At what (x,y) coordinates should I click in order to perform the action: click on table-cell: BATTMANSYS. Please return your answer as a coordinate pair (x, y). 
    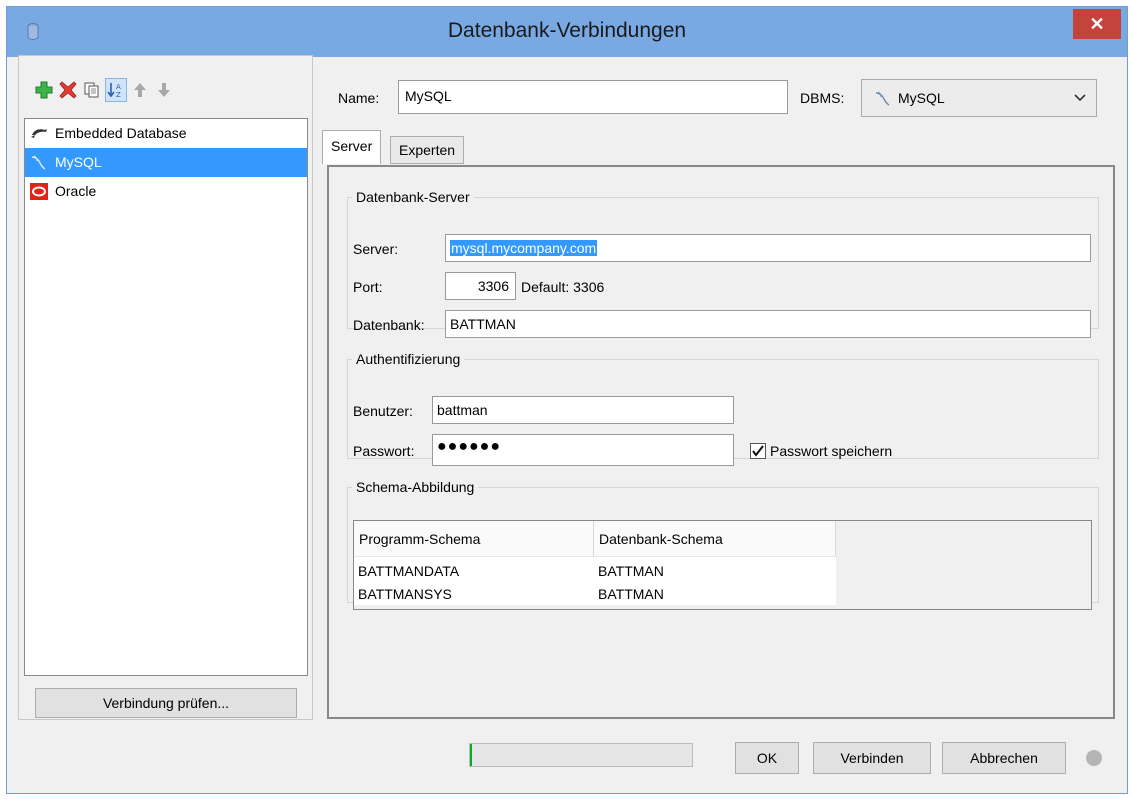
    Looking at the image, I should click on (405, 594).